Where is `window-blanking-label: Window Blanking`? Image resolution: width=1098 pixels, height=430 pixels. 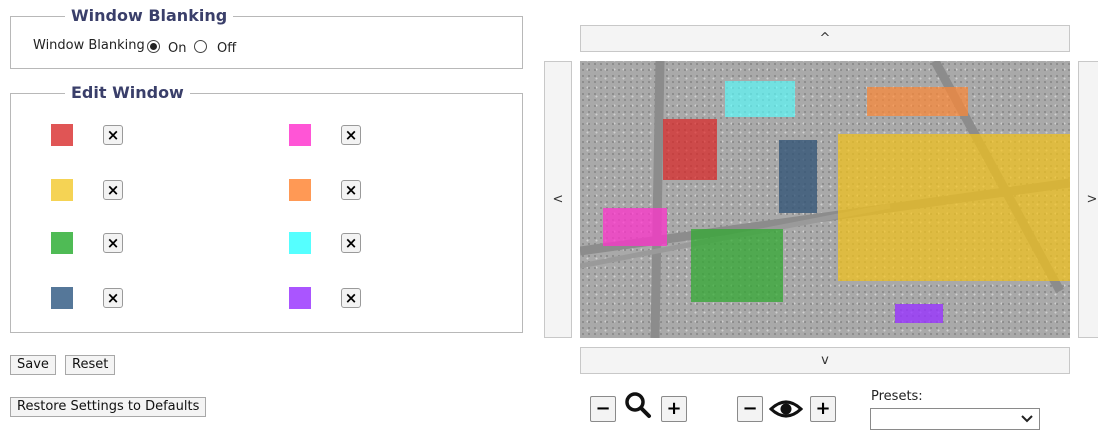
window-blanking-label: Window Blanking is located at coordinates (89, 45).